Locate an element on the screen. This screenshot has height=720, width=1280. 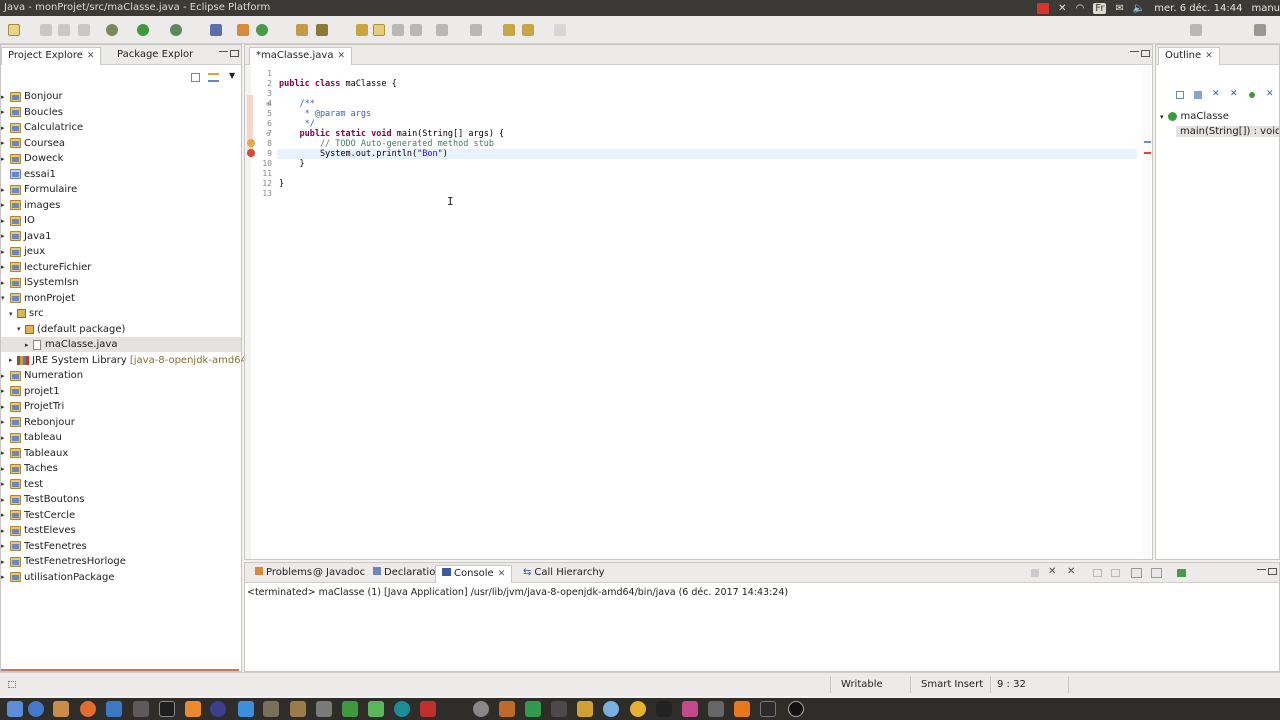
tree-item-lsystemisn: ▸ lSystemIsn is located at coordinates (40, 282).